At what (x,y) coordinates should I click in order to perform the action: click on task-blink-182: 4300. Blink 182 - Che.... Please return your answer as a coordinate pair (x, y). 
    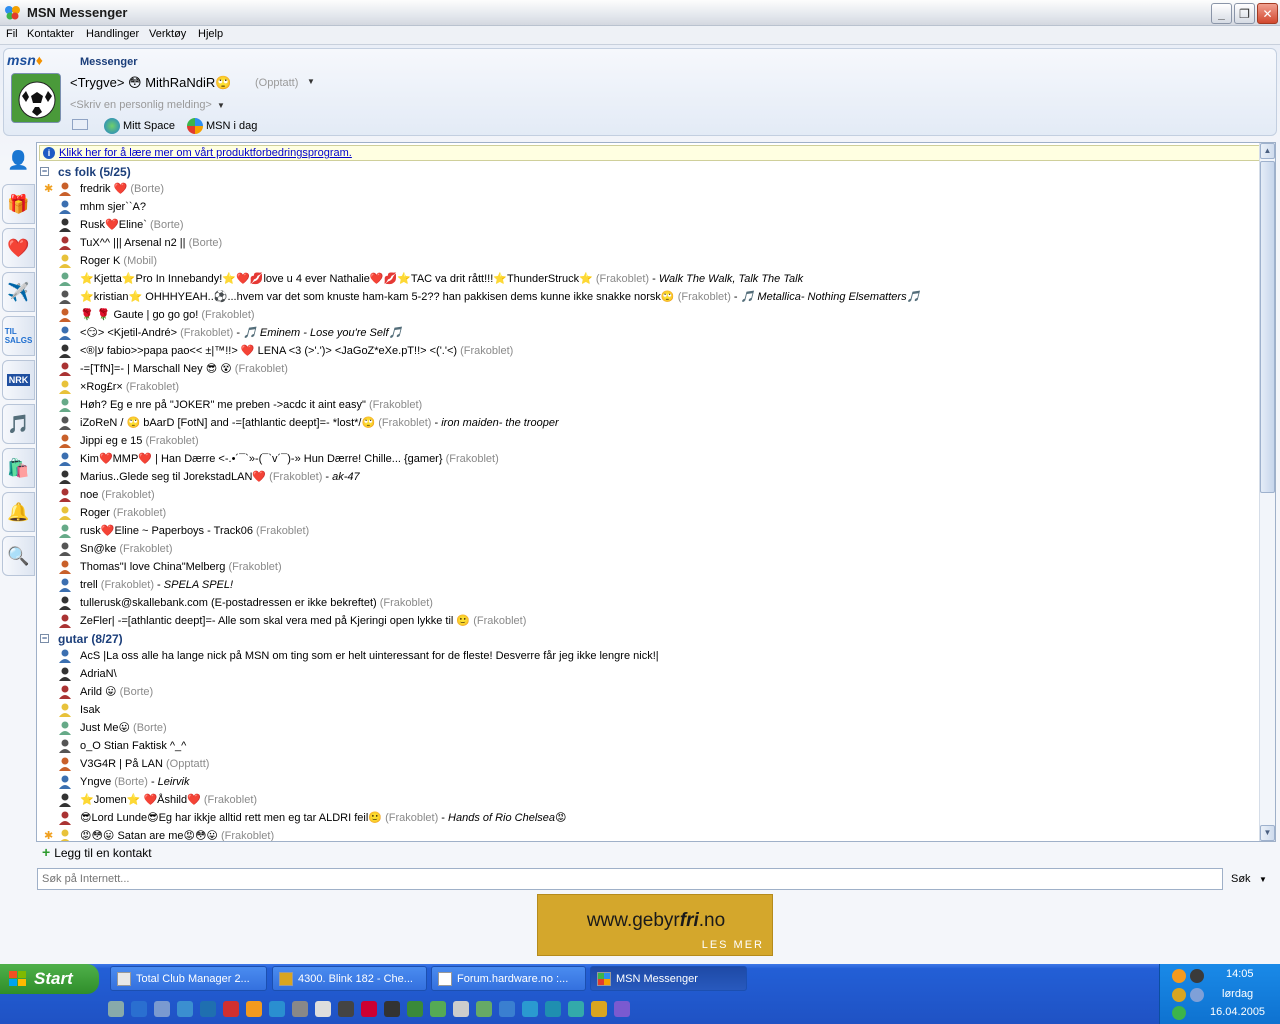
    Looking at the image, I should click on (349, 978).